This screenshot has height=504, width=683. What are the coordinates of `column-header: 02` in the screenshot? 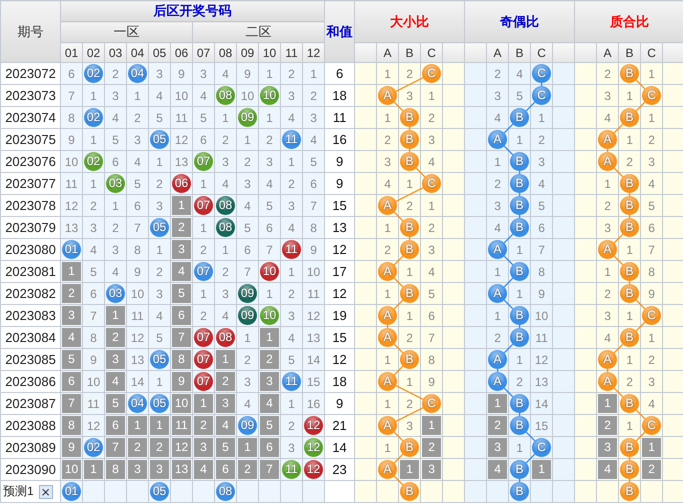 It's located at (93, 52).